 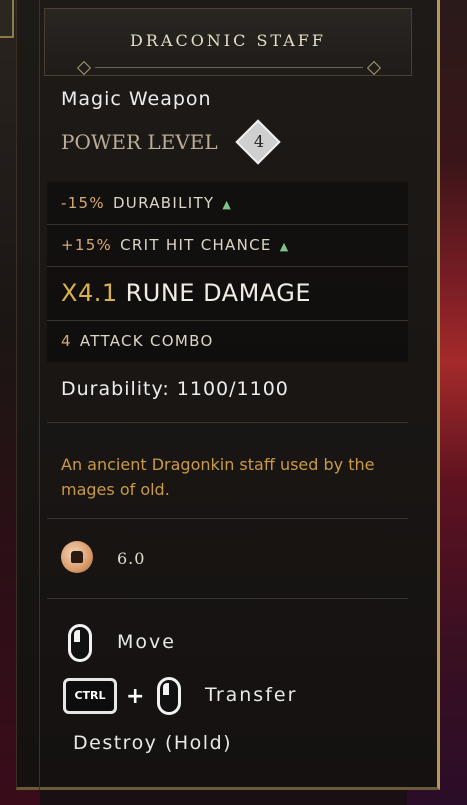 I want to click on header-ornament-left, so click(x=84, y=68).